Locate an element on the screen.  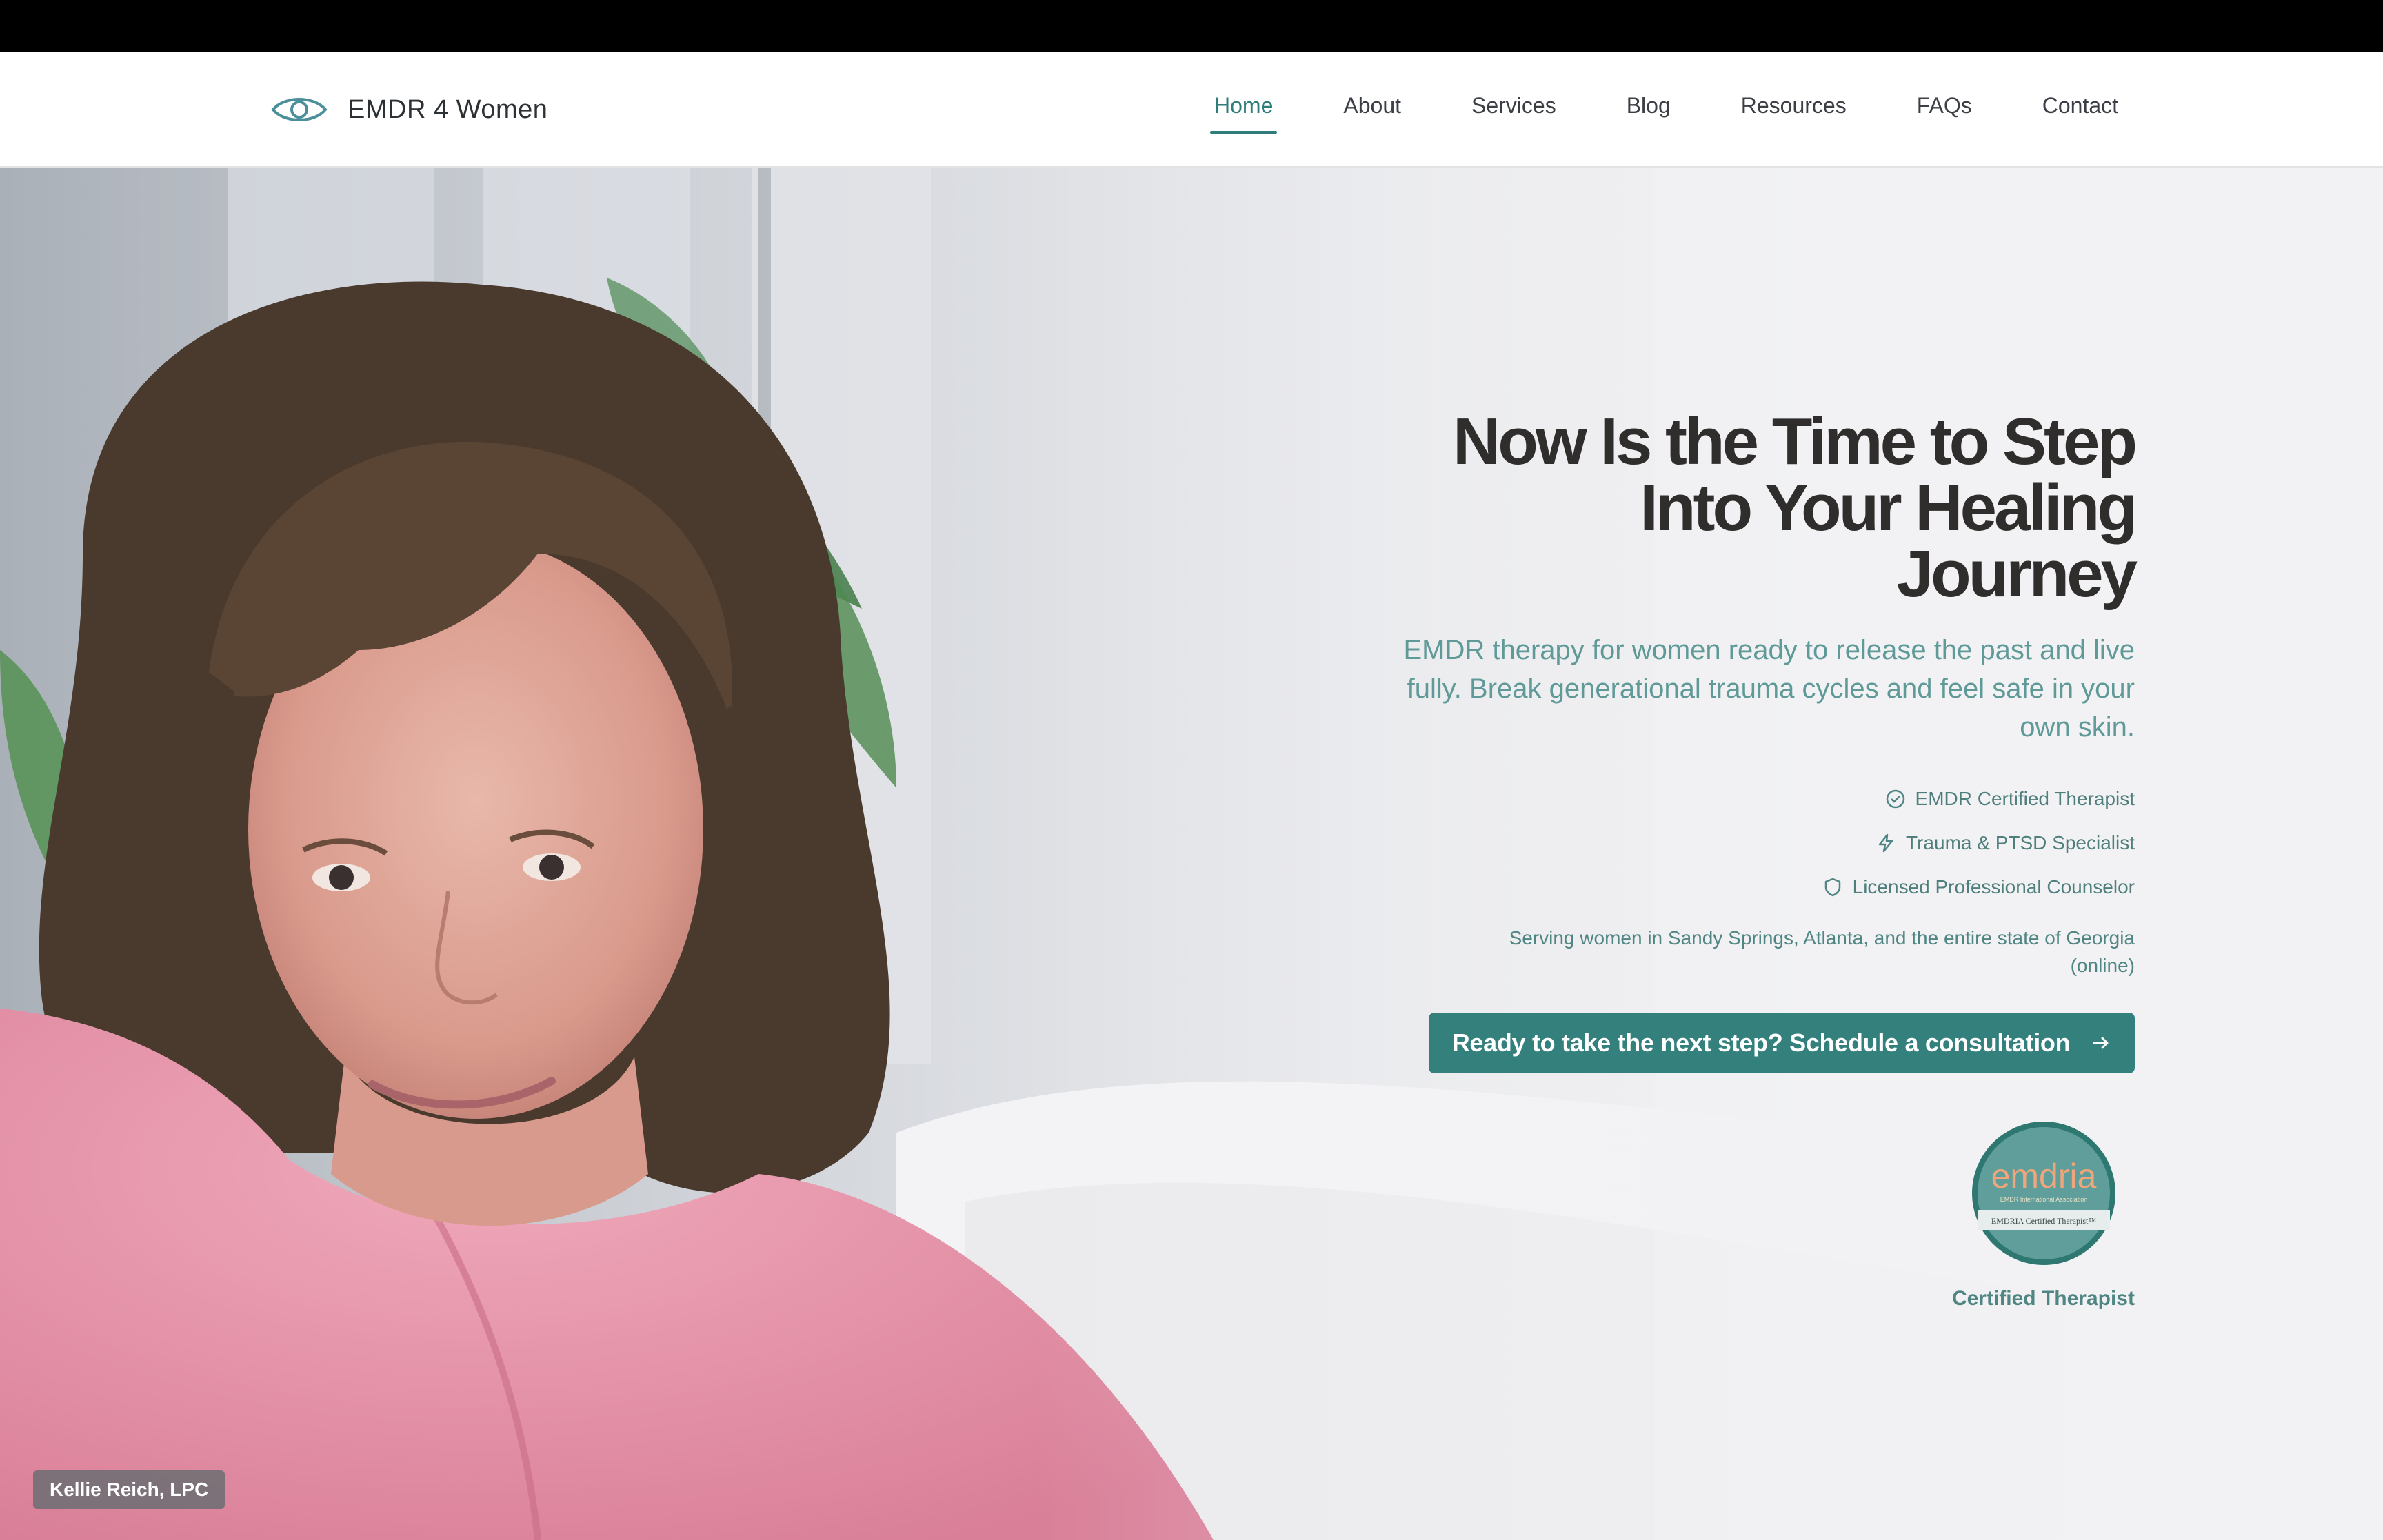
check-circle-icon is located at coordinates (1895, 799).